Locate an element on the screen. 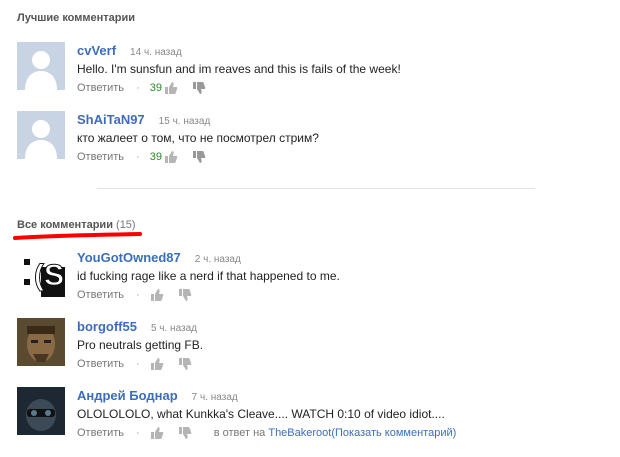  comment-author-link: YouGotOwned87 is located at coordinates (129, 257).